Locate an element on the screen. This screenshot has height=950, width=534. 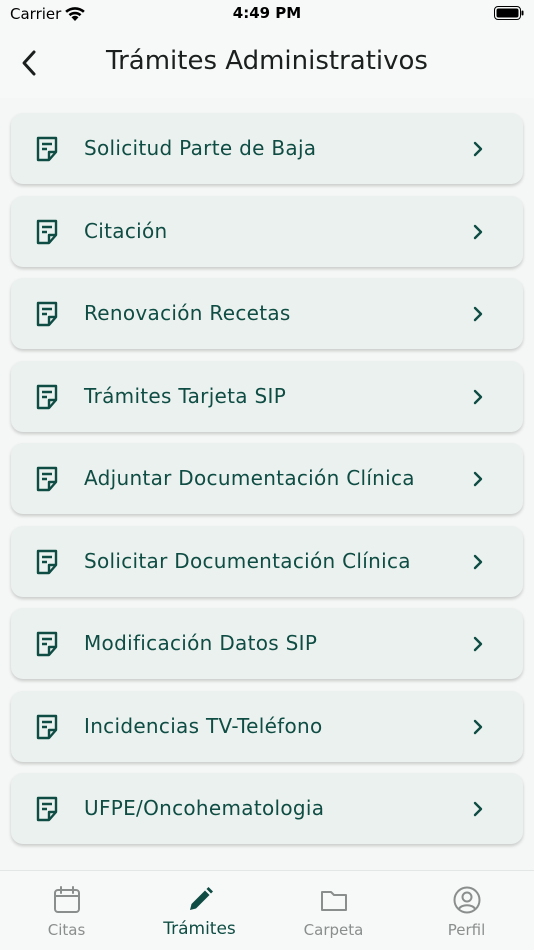
tab-label: Carpeta is located at coordinates (333, 930).